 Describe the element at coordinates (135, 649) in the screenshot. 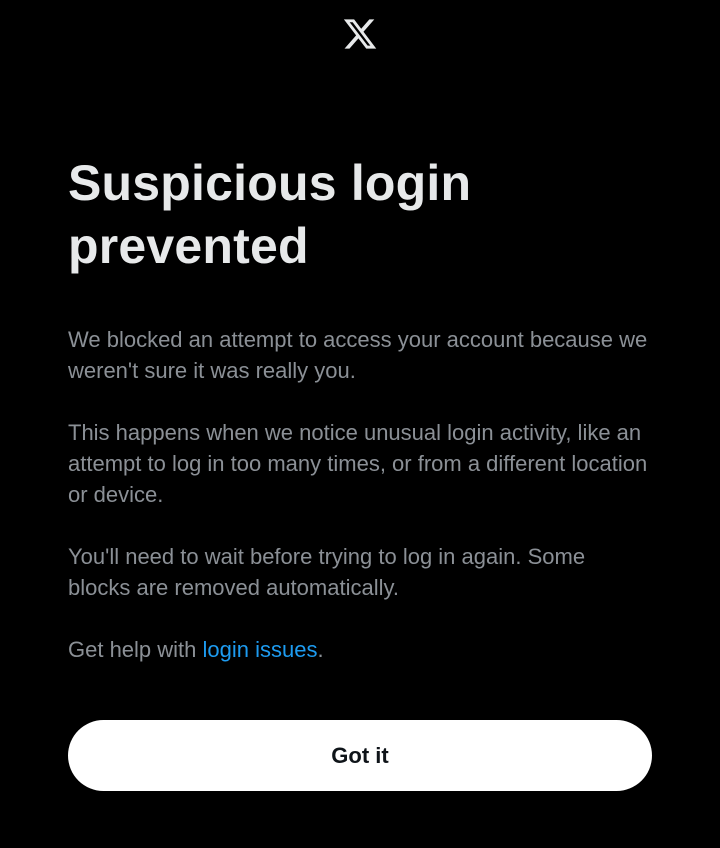

I see `help-prefix: Get help with` at that location.